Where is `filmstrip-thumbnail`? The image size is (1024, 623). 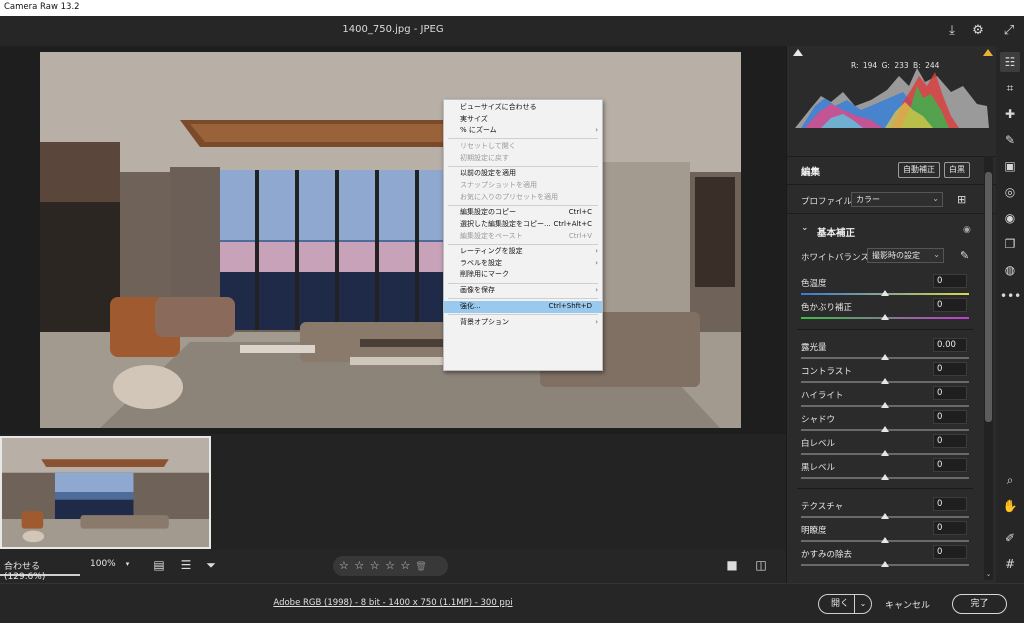 filmstrip-thumbnail is located at coordinates (105, 492).